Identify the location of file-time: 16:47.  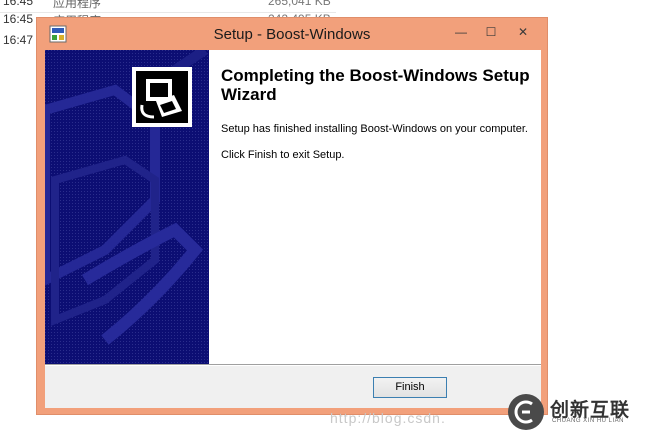
(18, 40).